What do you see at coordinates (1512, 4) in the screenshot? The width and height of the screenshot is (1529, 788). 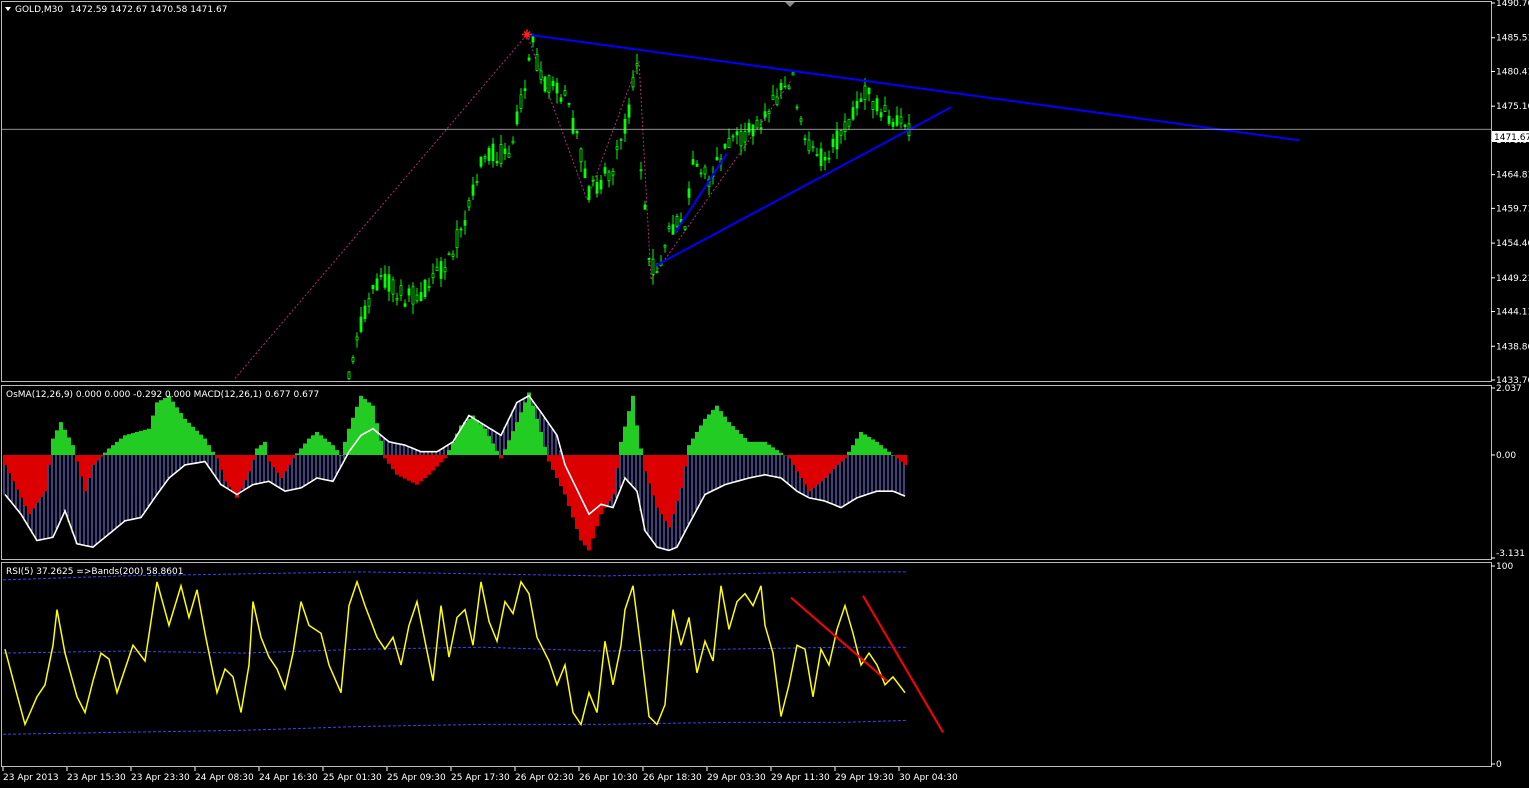 I see `price-tick-label: 1490.76` at bounding box center [1512, 4].